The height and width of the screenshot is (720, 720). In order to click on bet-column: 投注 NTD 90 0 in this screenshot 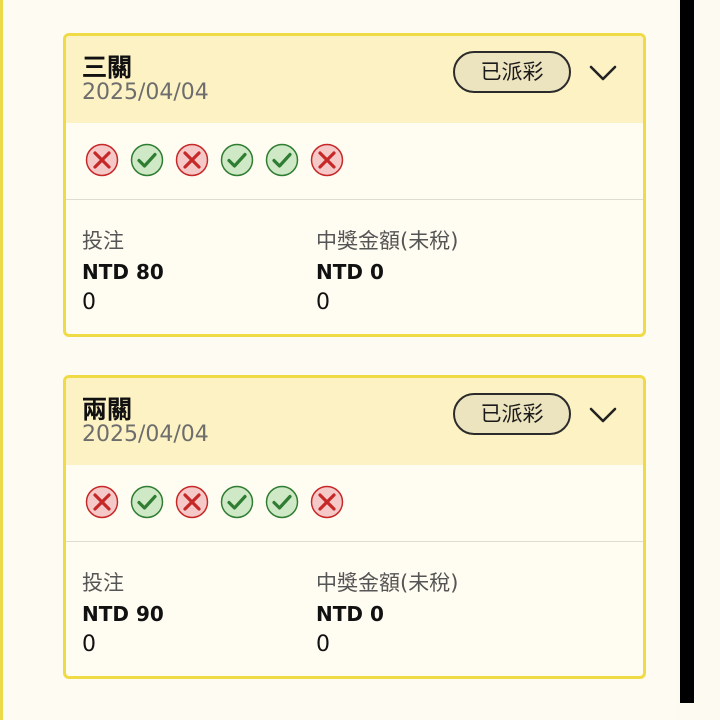, I will do `click(123, 615)`.